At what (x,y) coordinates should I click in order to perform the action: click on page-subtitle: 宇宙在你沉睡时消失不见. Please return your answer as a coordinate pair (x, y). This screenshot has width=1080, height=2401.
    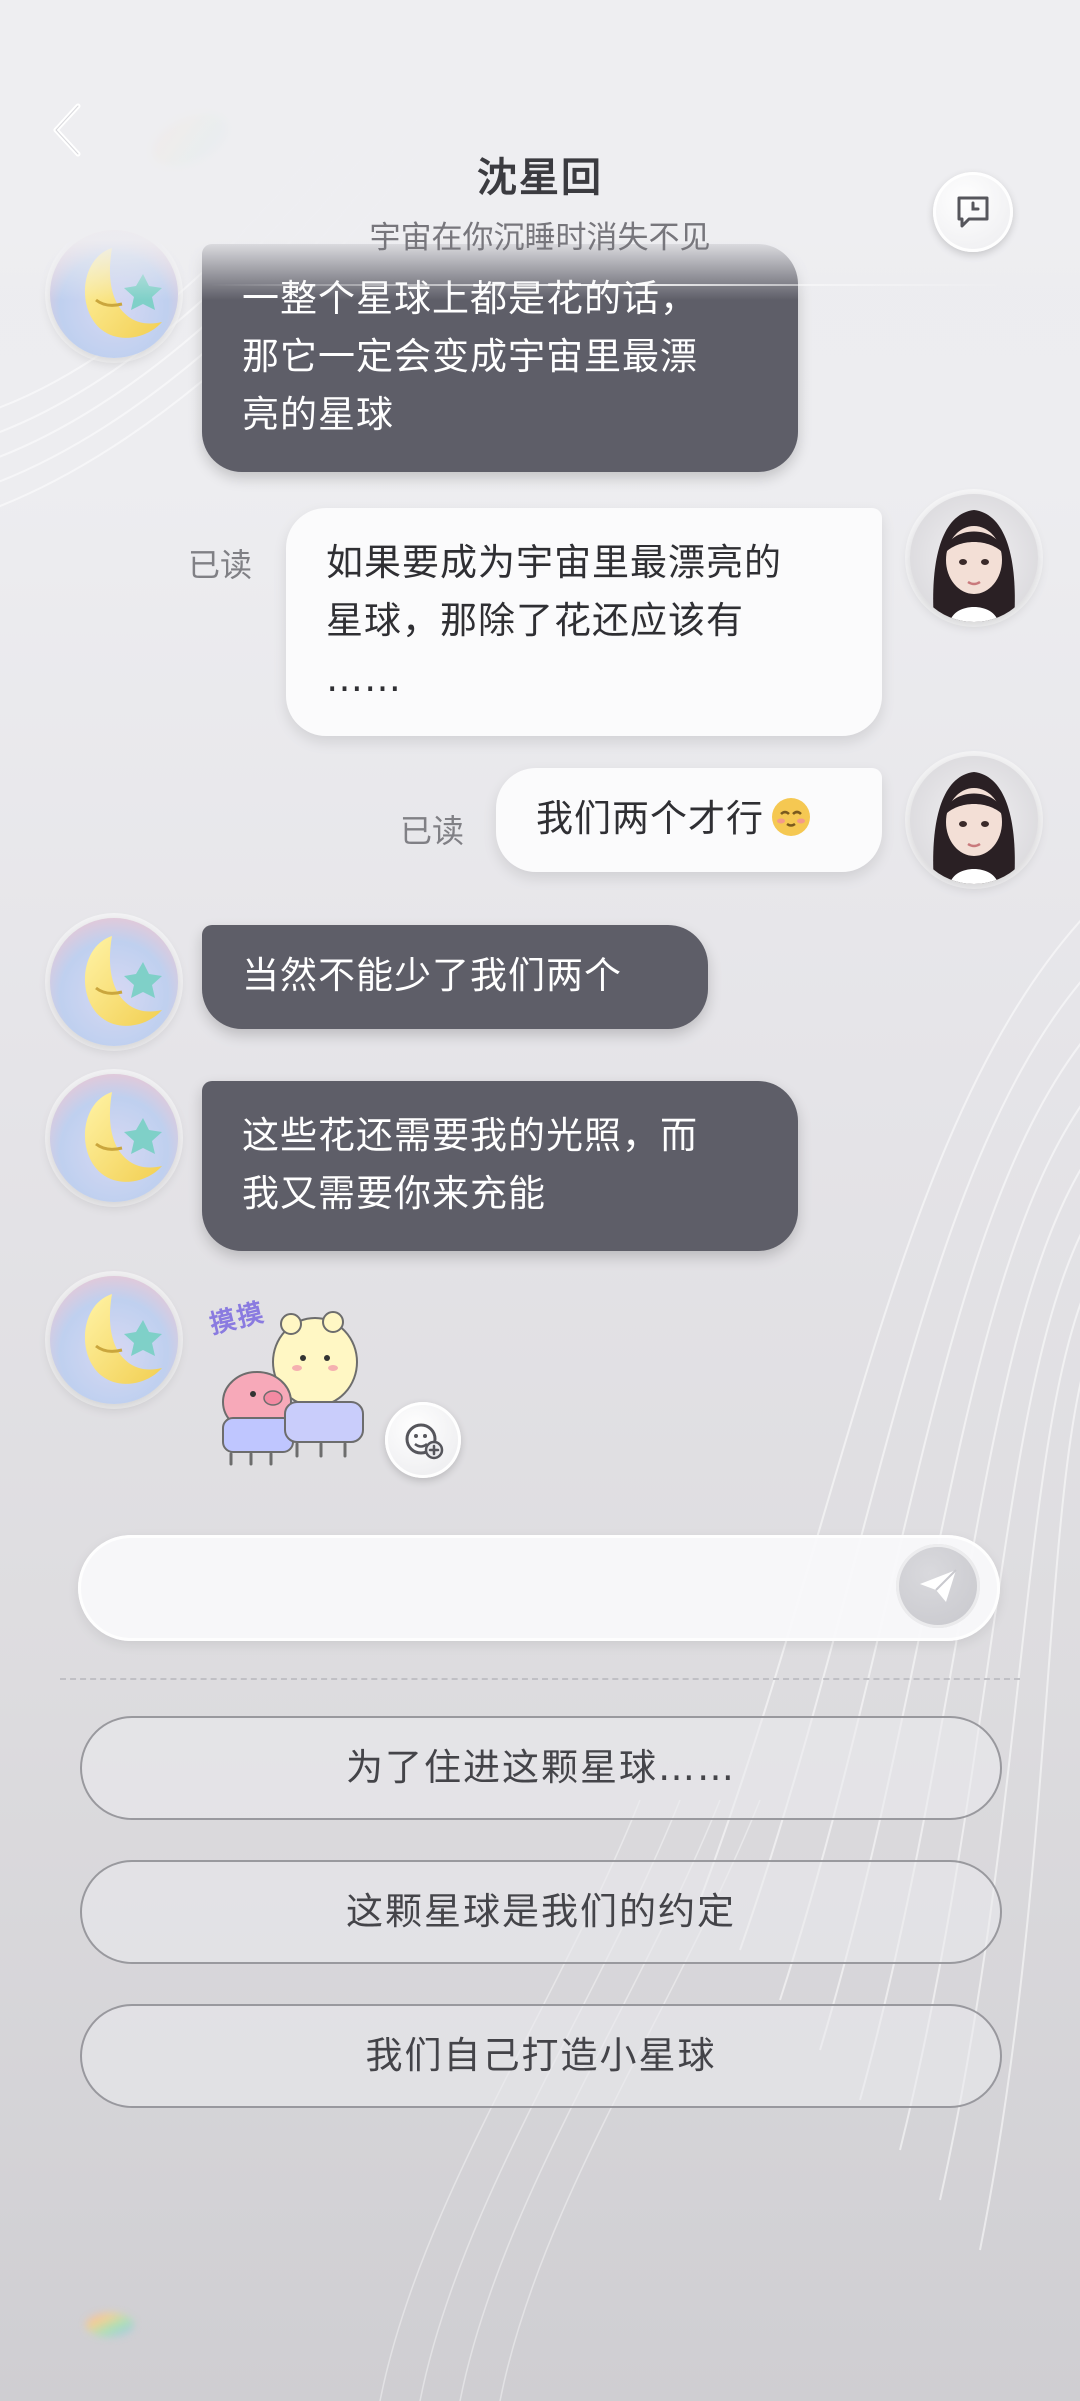
    Looking at the image, I should click on (540, 238).